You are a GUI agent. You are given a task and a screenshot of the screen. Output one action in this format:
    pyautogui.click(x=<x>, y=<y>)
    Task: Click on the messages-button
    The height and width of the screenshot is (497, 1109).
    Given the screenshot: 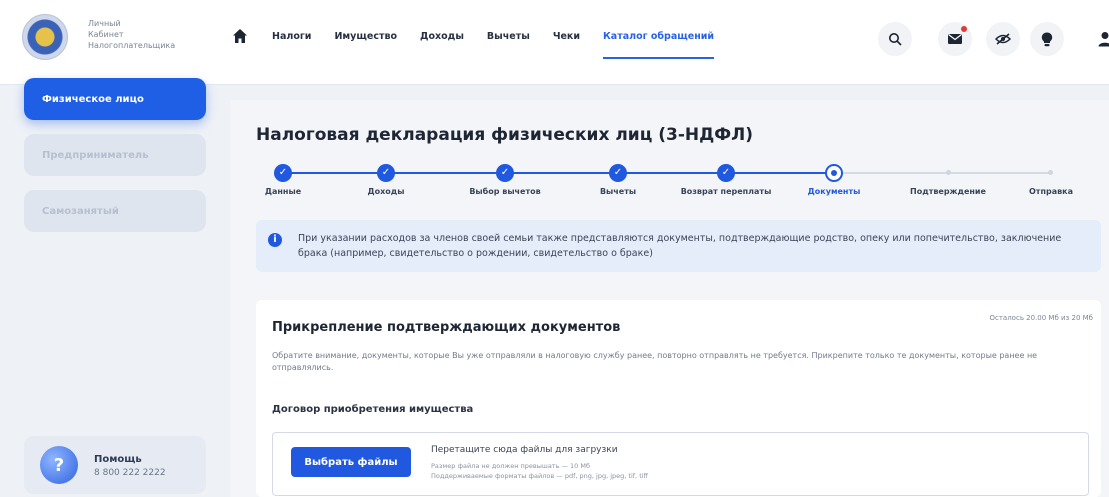 What is the action you would take?
    pyautogui.click(x=955, y=39)
    